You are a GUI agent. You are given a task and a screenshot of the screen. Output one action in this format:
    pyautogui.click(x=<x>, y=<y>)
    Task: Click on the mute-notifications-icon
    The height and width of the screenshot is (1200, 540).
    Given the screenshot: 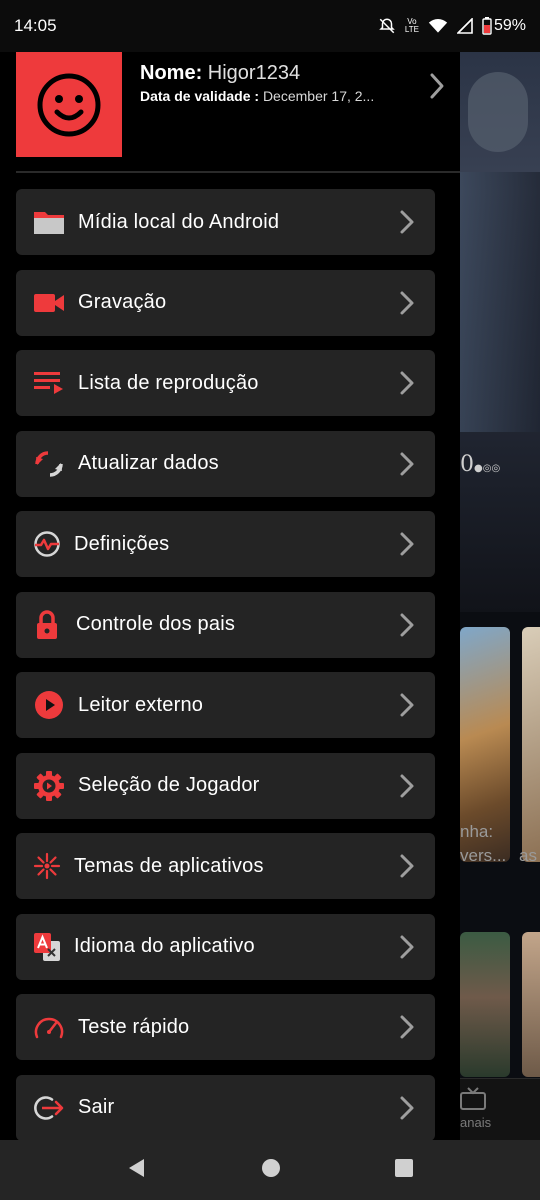 What is the action you would take?
    pyautogui.click(x=387, y=26)
    